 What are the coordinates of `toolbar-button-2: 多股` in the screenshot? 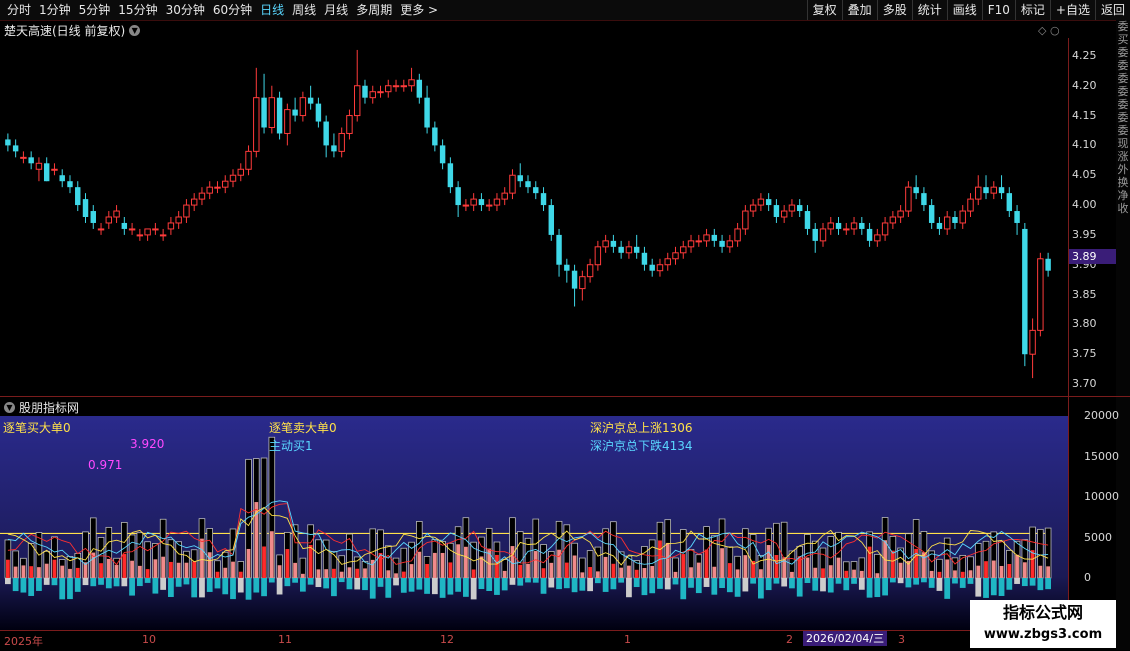 It's located at (894, 10).